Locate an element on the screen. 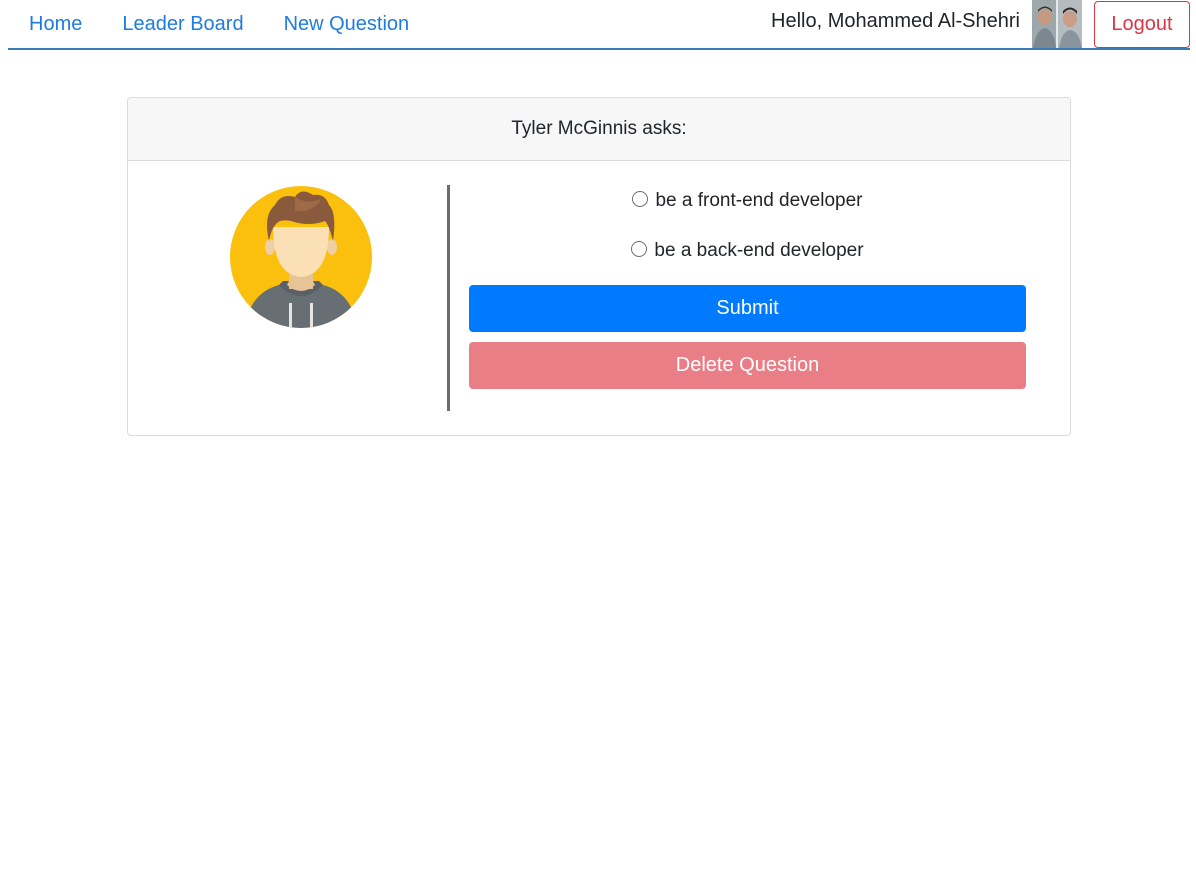 This screenshot has width=1196, height=880. option-one: be a front-end developer is located at coordinates (747, 201).